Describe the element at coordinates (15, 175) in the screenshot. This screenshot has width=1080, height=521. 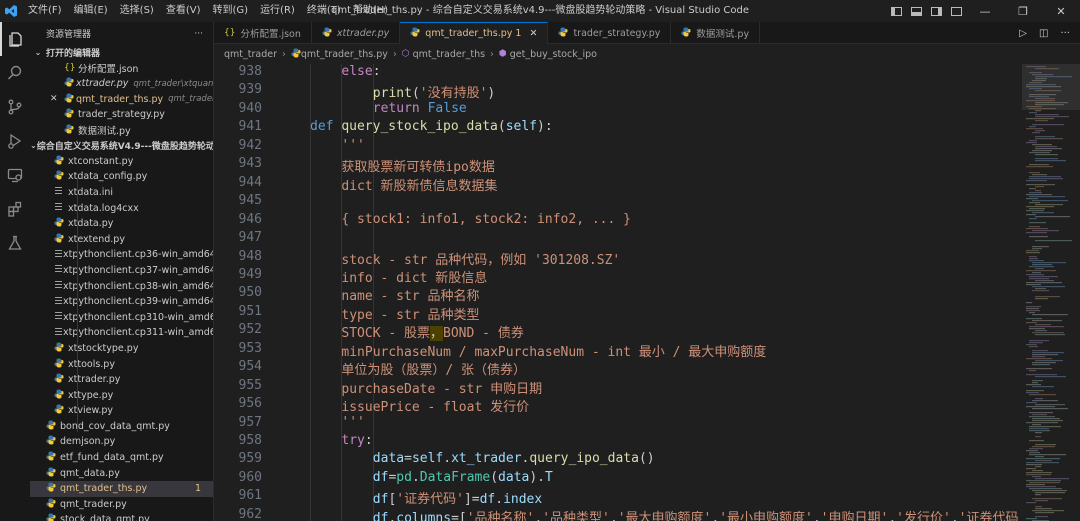
I see `remote-explorer-icon` at that location.